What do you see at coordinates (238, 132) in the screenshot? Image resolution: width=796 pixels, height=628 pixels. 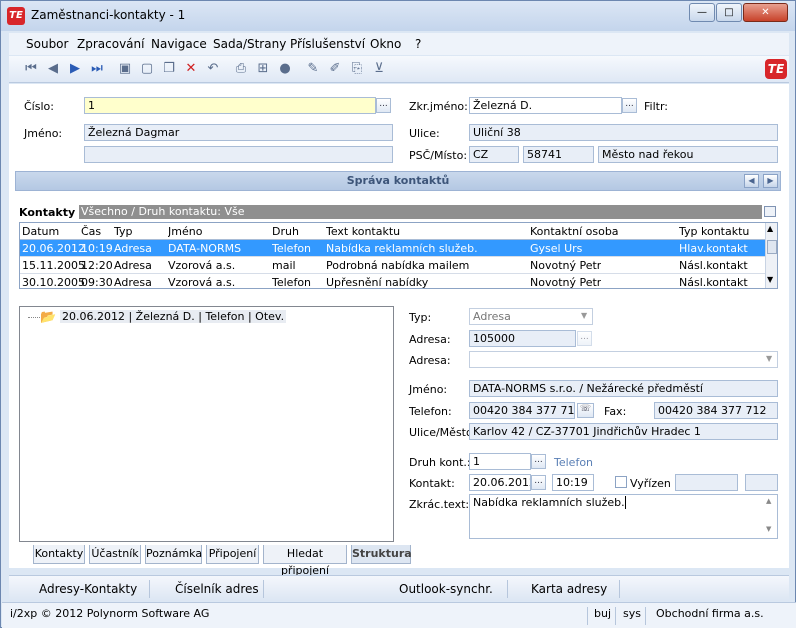 I see `jmeno-field: Železná Dagmar` at bounding box center [238, 132].